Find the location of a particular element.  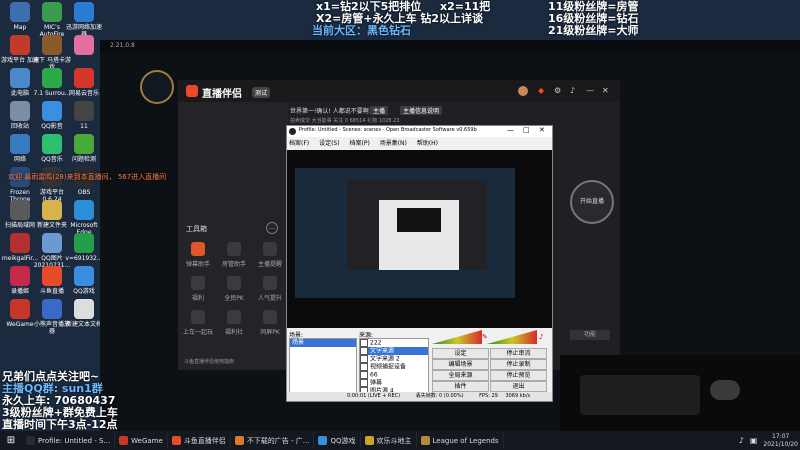

obs-menu-3: 场景集(N) is located at coordinates (393, 143).